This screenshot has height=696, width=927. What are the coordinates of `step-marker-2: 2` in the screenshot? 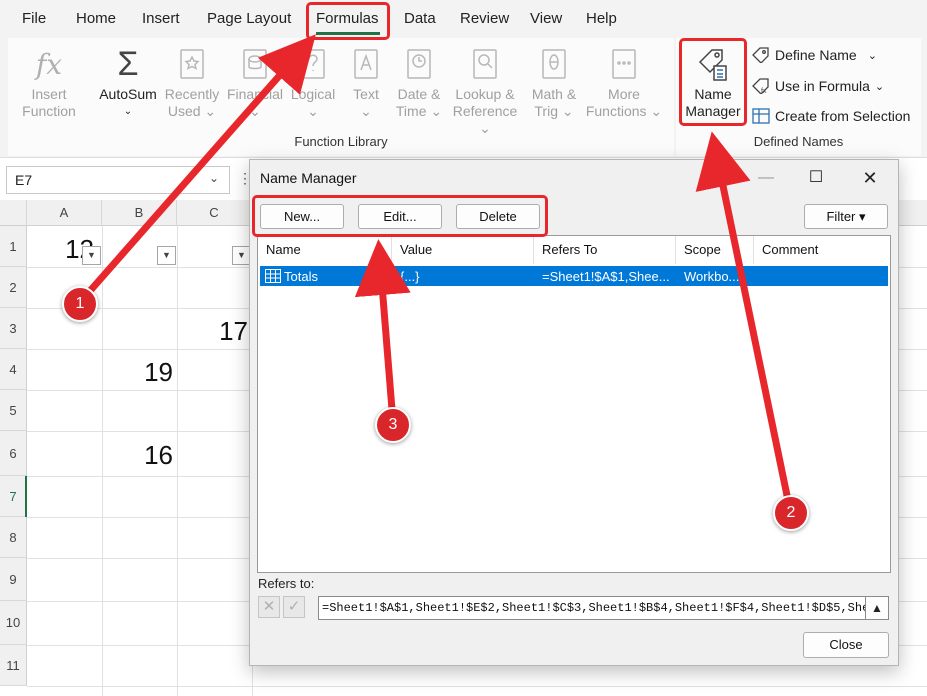 It's located at (791, 513).